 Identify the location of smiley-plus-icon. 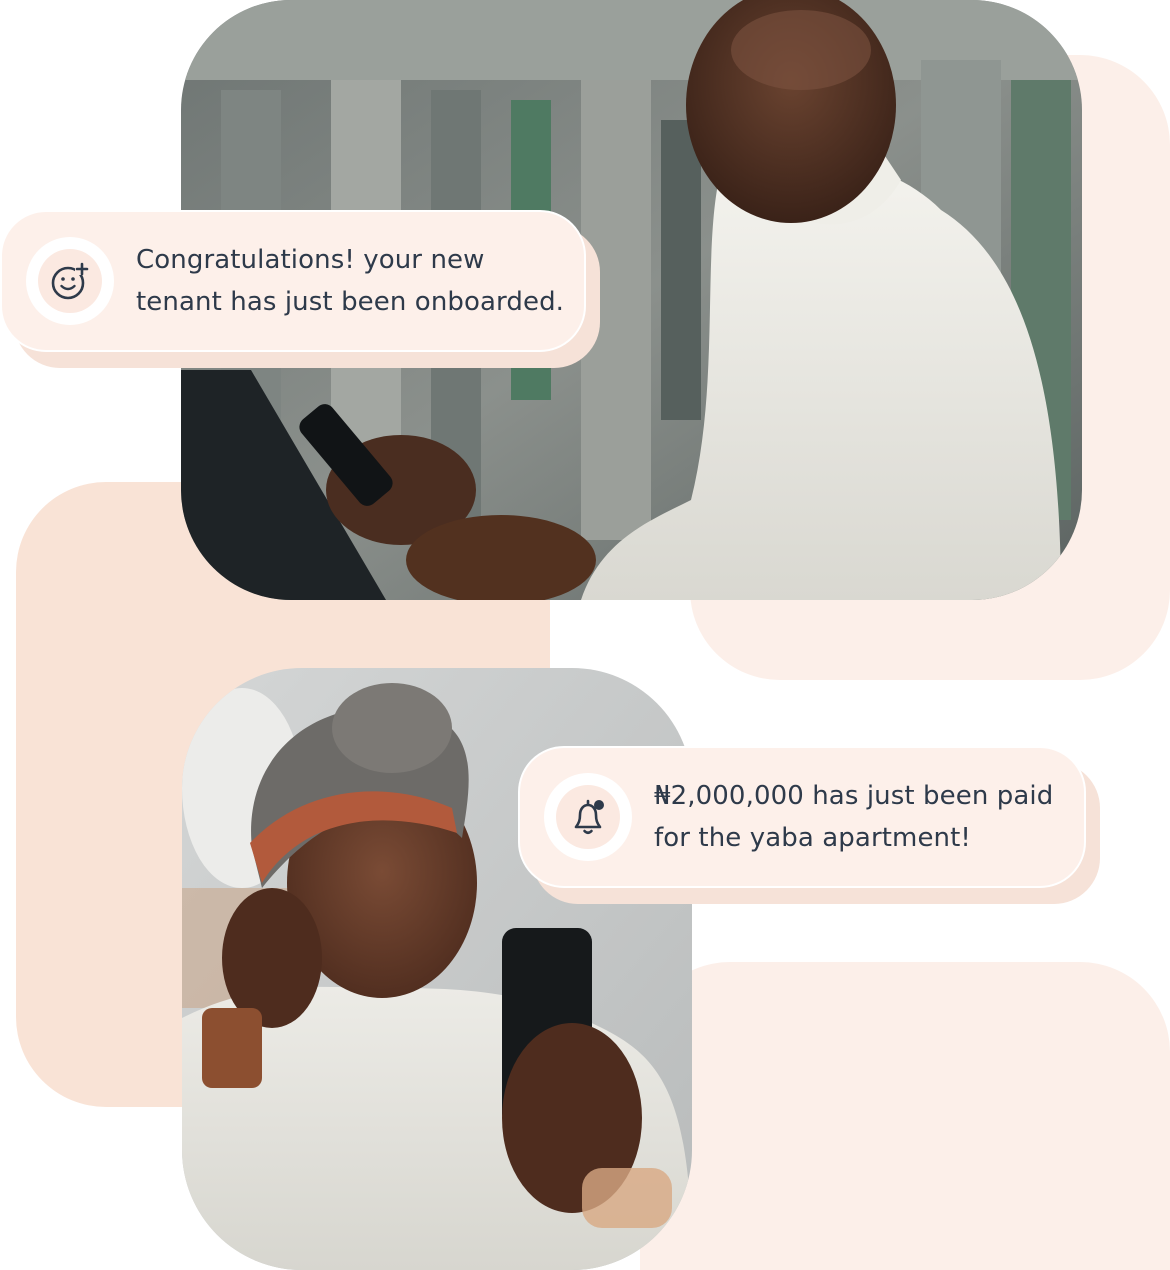
(70, 281).